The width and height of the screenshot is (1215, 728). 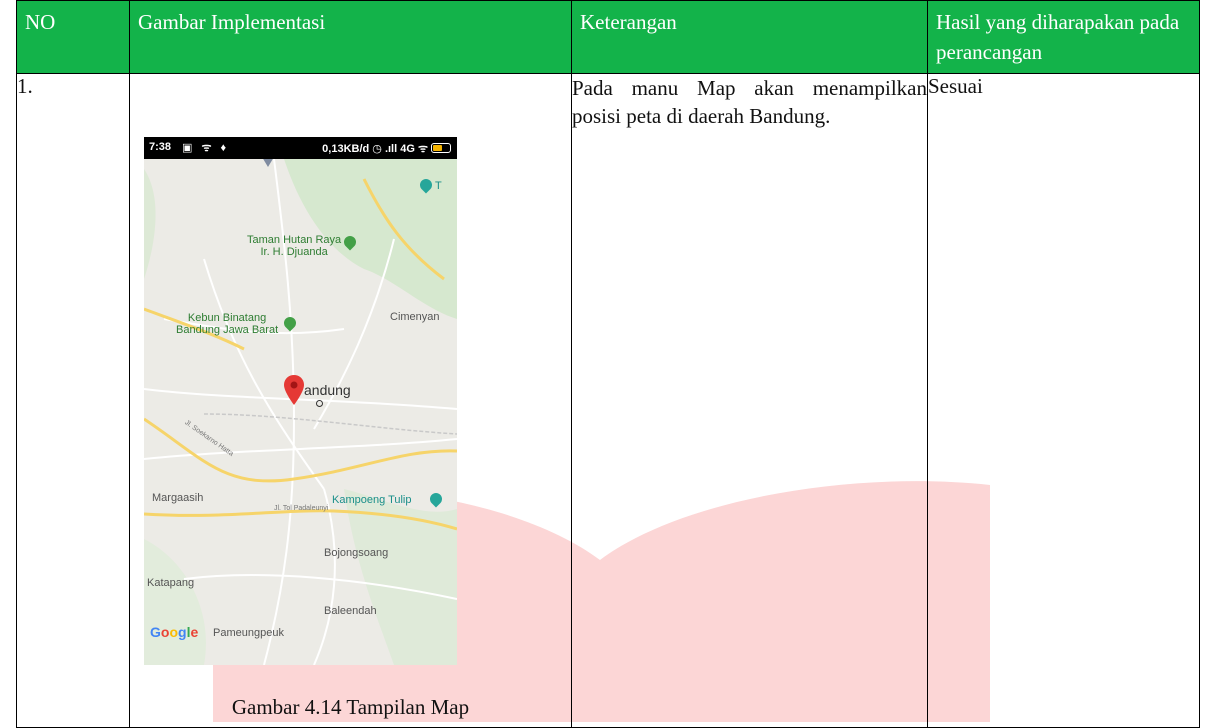 I want to click on map-label-kebun-binatang: Kebun Binatang Bandung Jawa Barat, so click(x=227, y=324).